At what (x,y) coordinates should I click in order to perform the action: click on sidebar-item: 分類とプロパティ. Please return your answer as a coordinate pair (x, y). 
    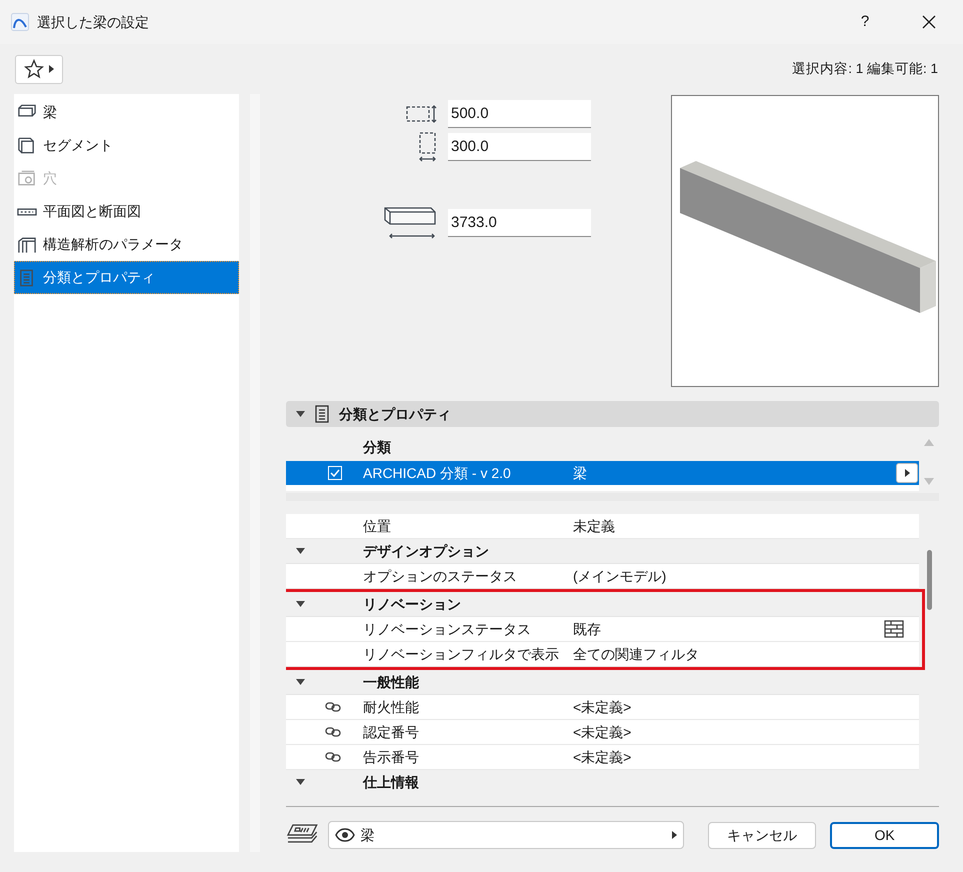
    Looking at the image, I should click on (126, 277).